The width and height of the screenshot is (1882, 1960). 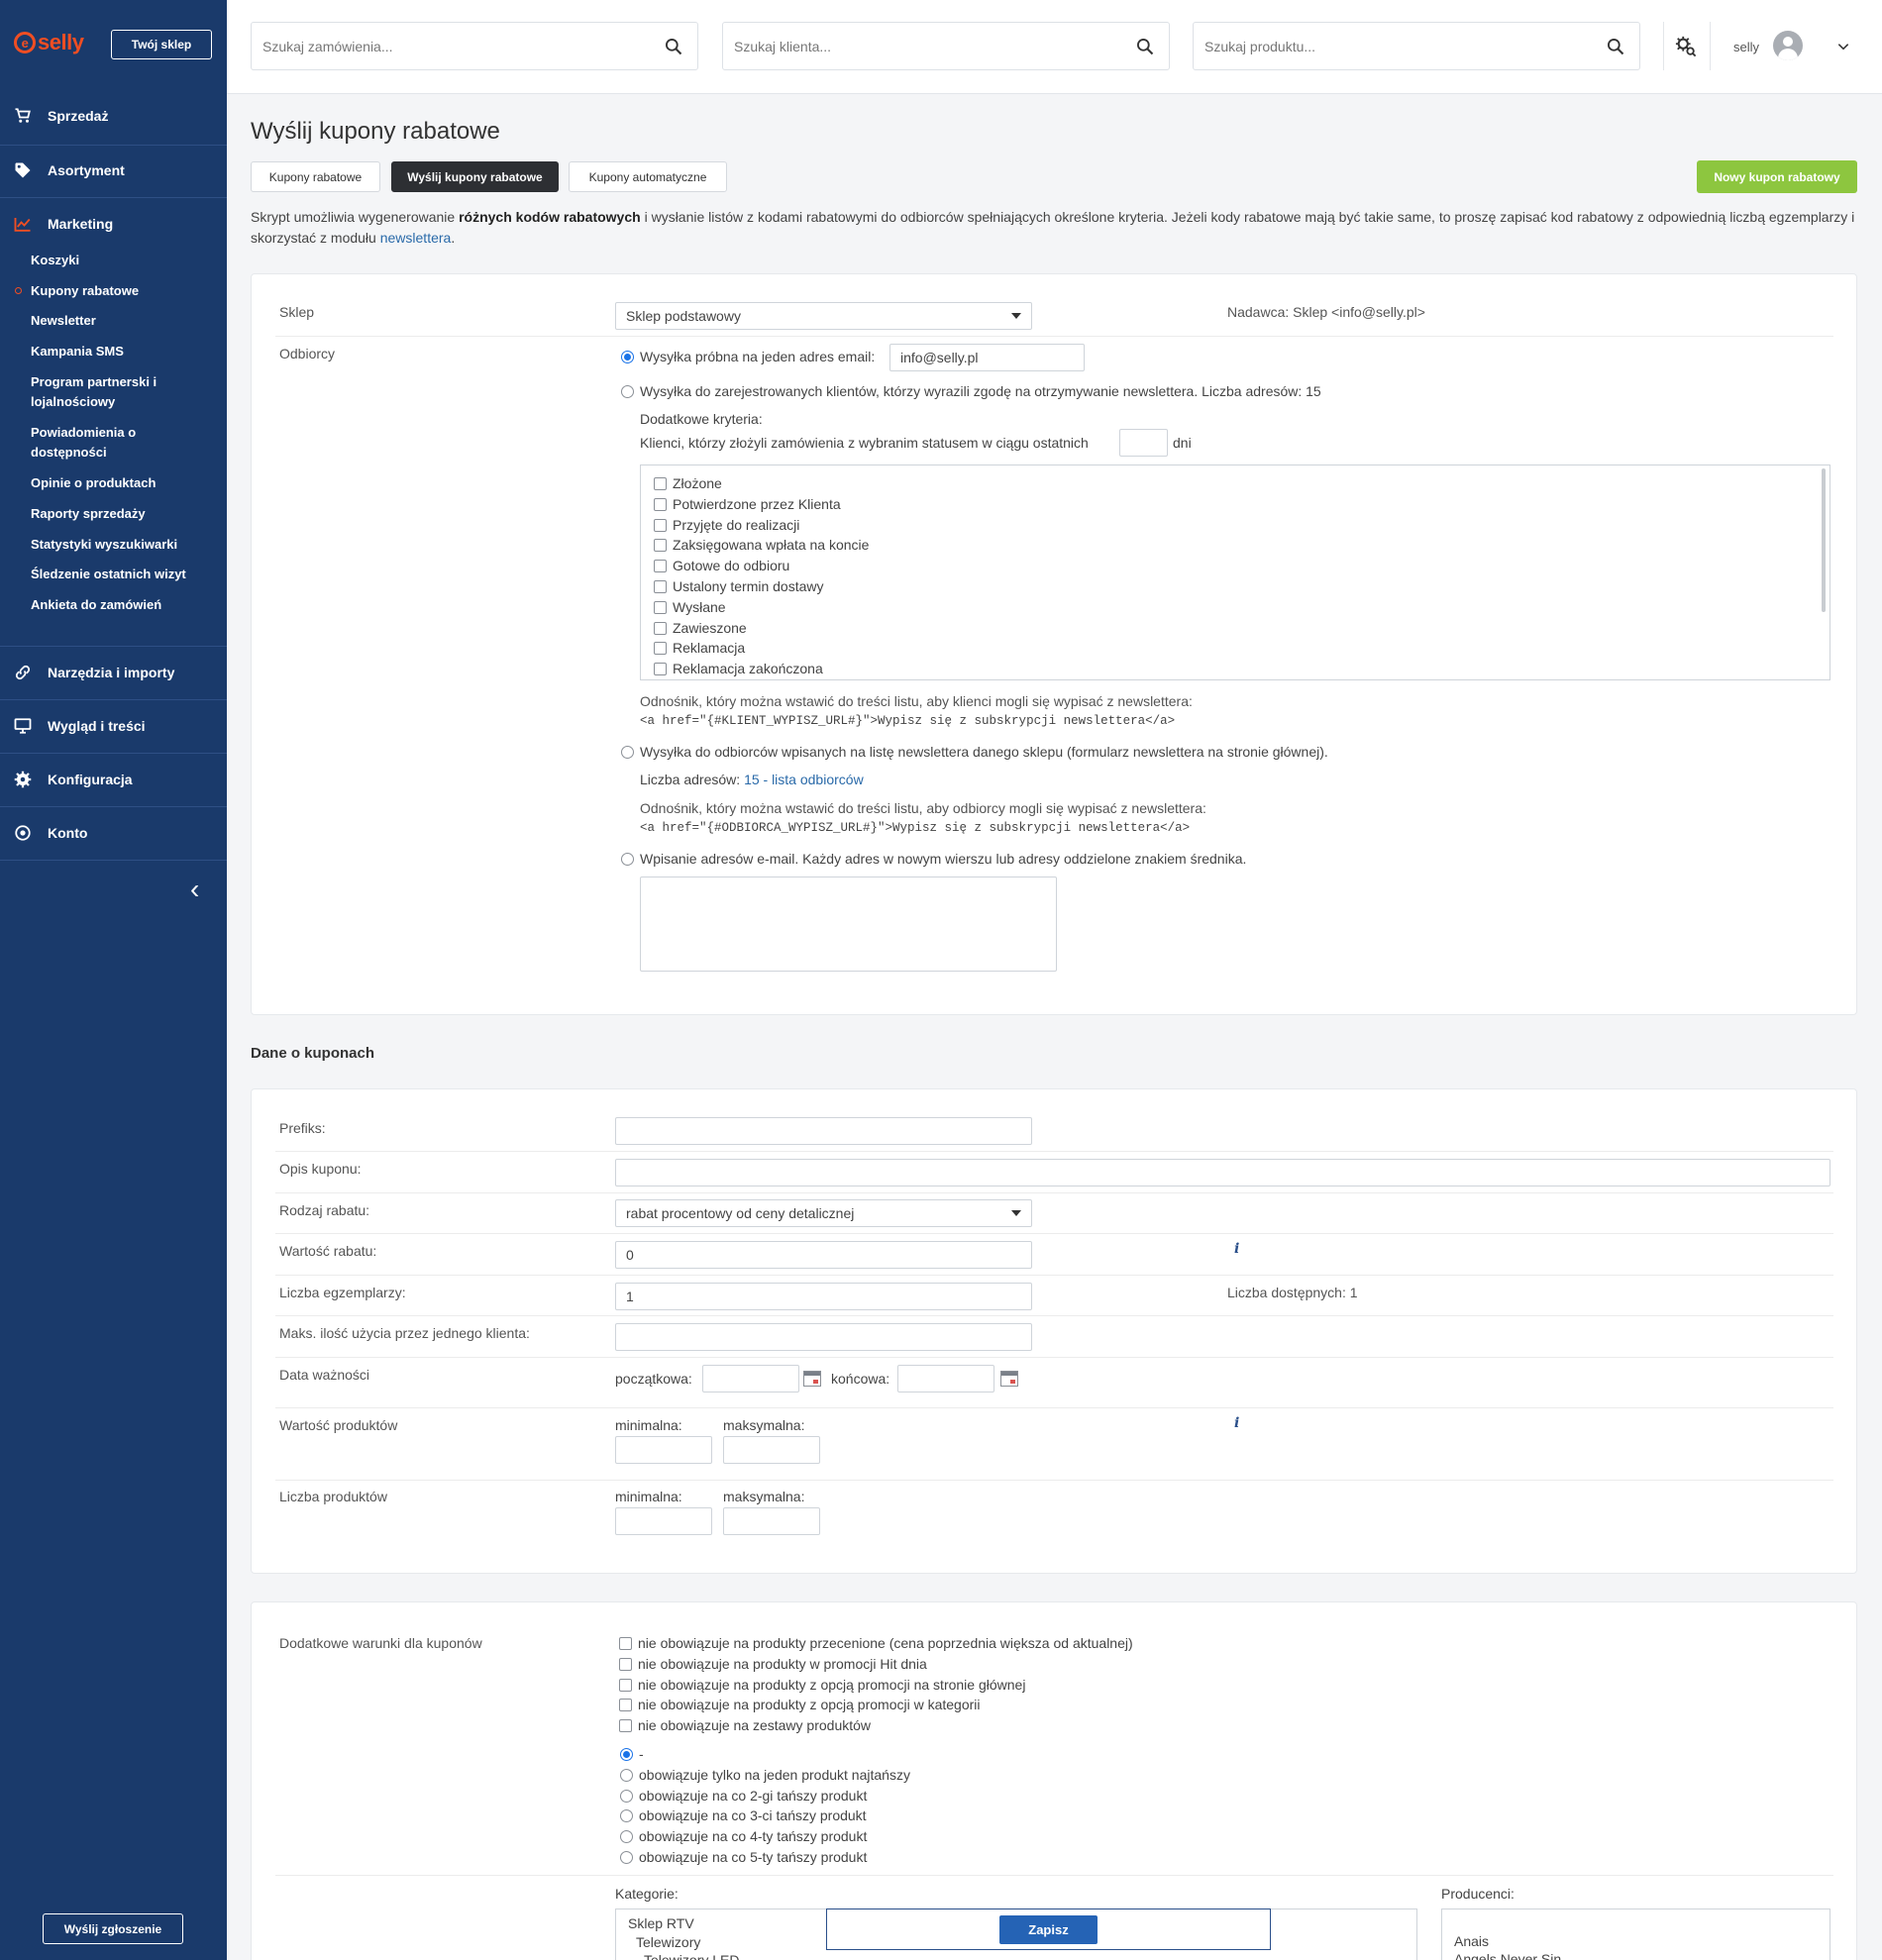 I want to click on category-item: Telewizory, so click(x=668, y=1942).